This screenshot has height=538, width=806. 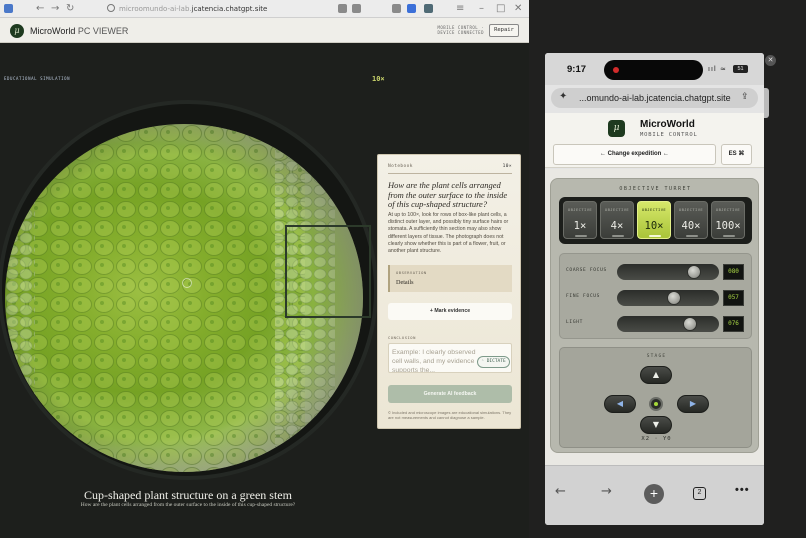 I want to click on phone-status-bar: 9:17 ııl ≈ 51, so click(x=654, y=69).